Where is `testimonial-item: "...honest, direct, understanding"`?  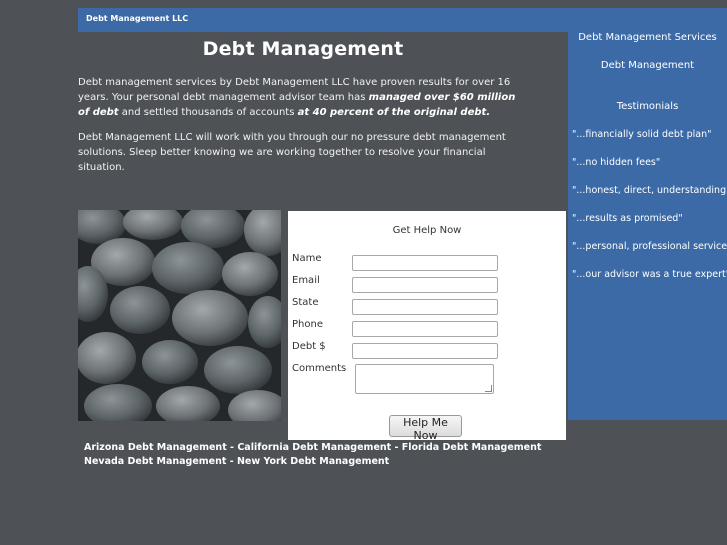 testimonial-item: "...honest, direct, understanding" is located at coordinates (649, 190).